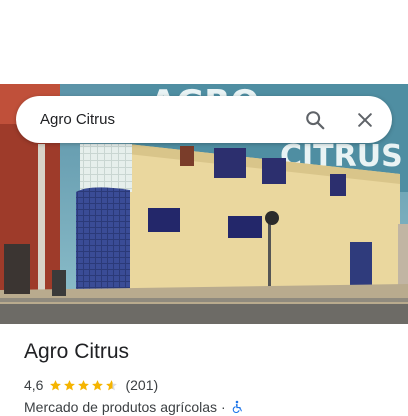  What do you see at coordinates (76, 352) in the screenshot?
I see `place-title: Agro Citrus` at bounding box center [76, 352].